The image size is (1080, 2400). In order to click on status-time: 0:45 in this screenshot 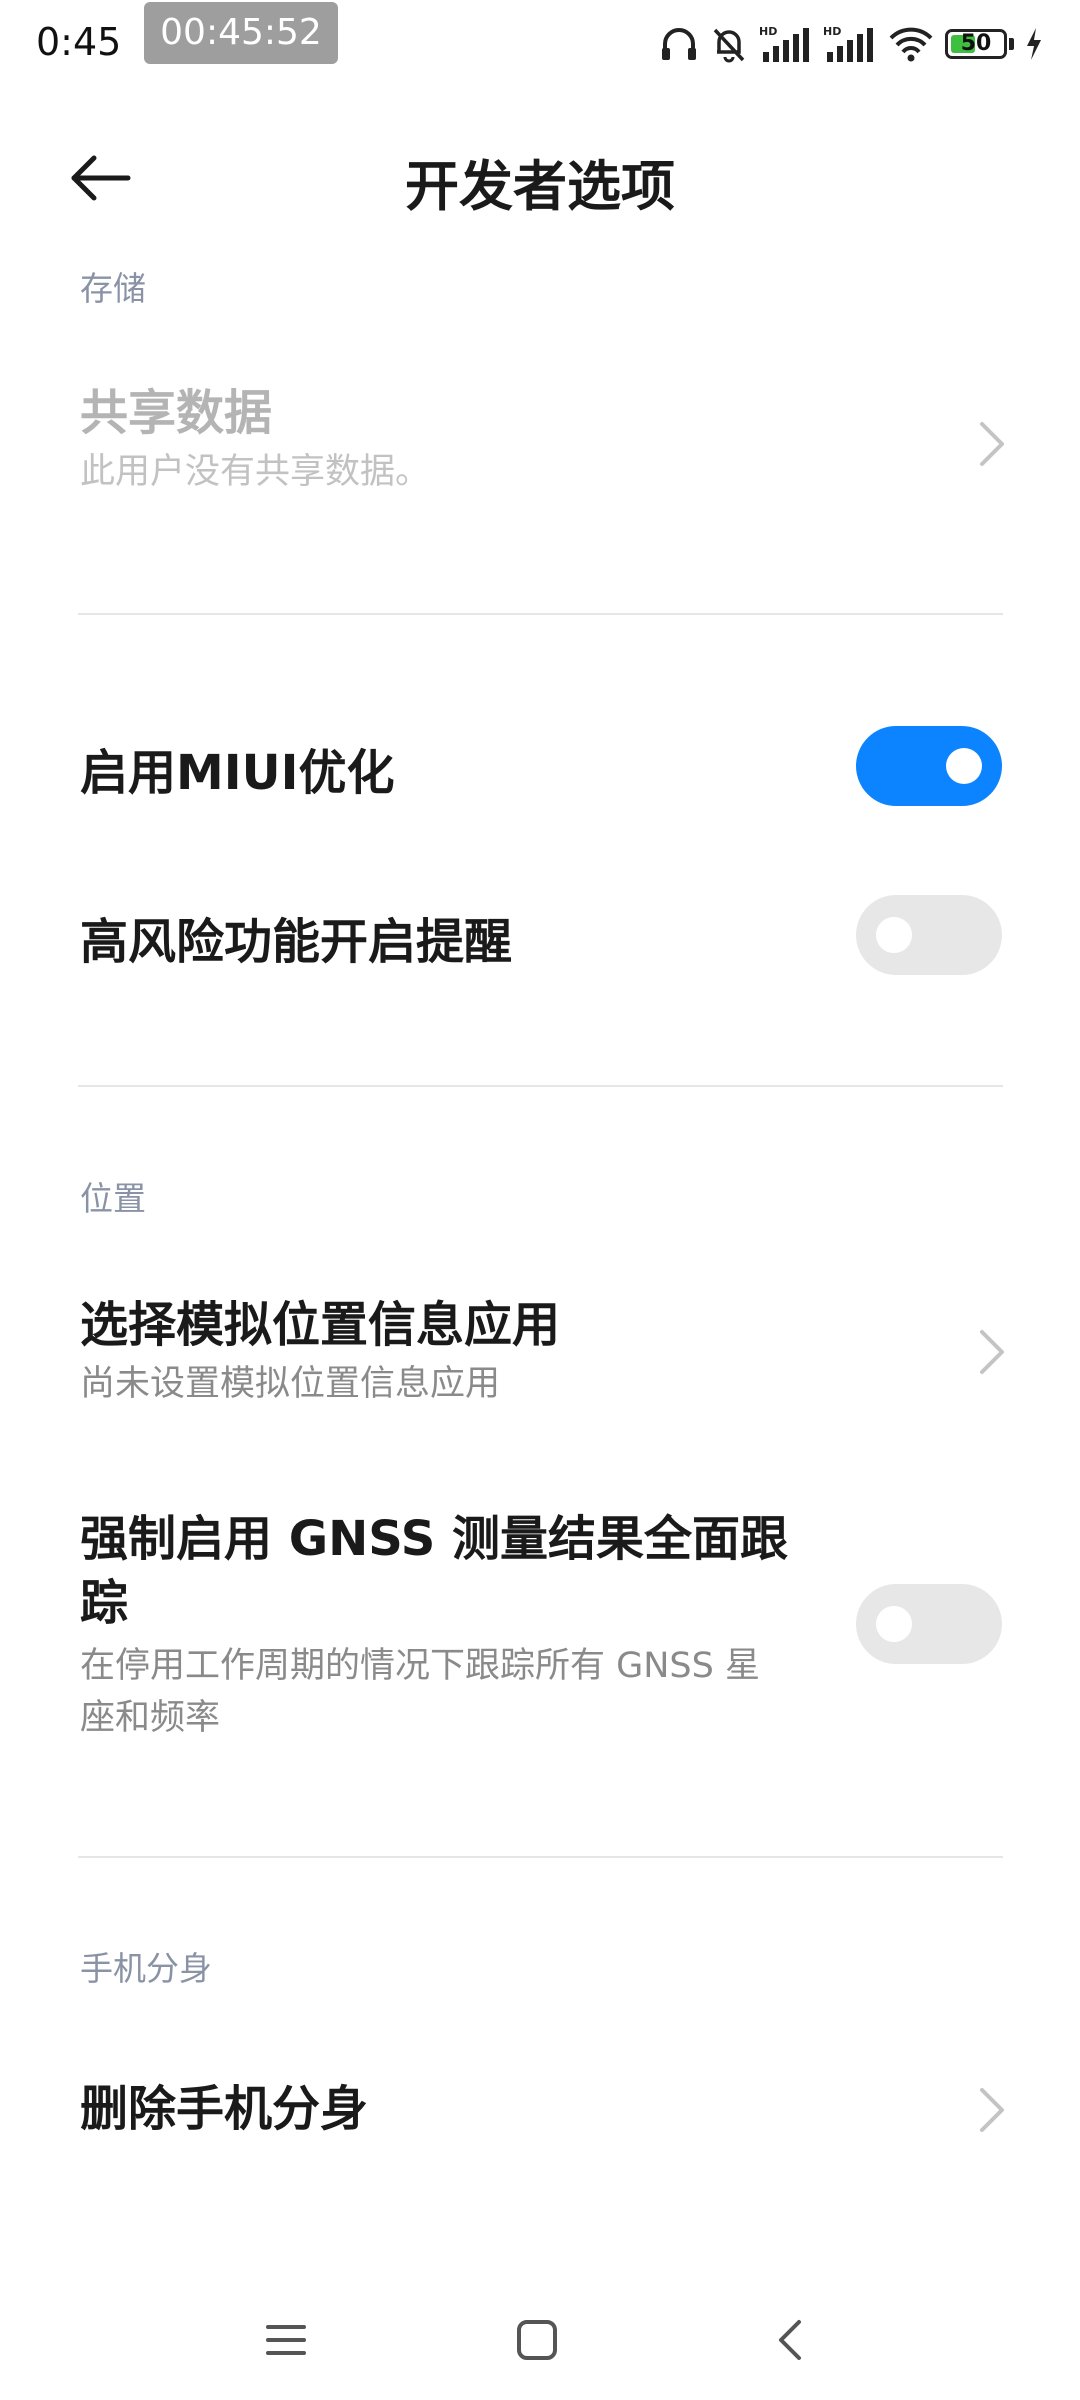, I will do `click(79, 42)`.